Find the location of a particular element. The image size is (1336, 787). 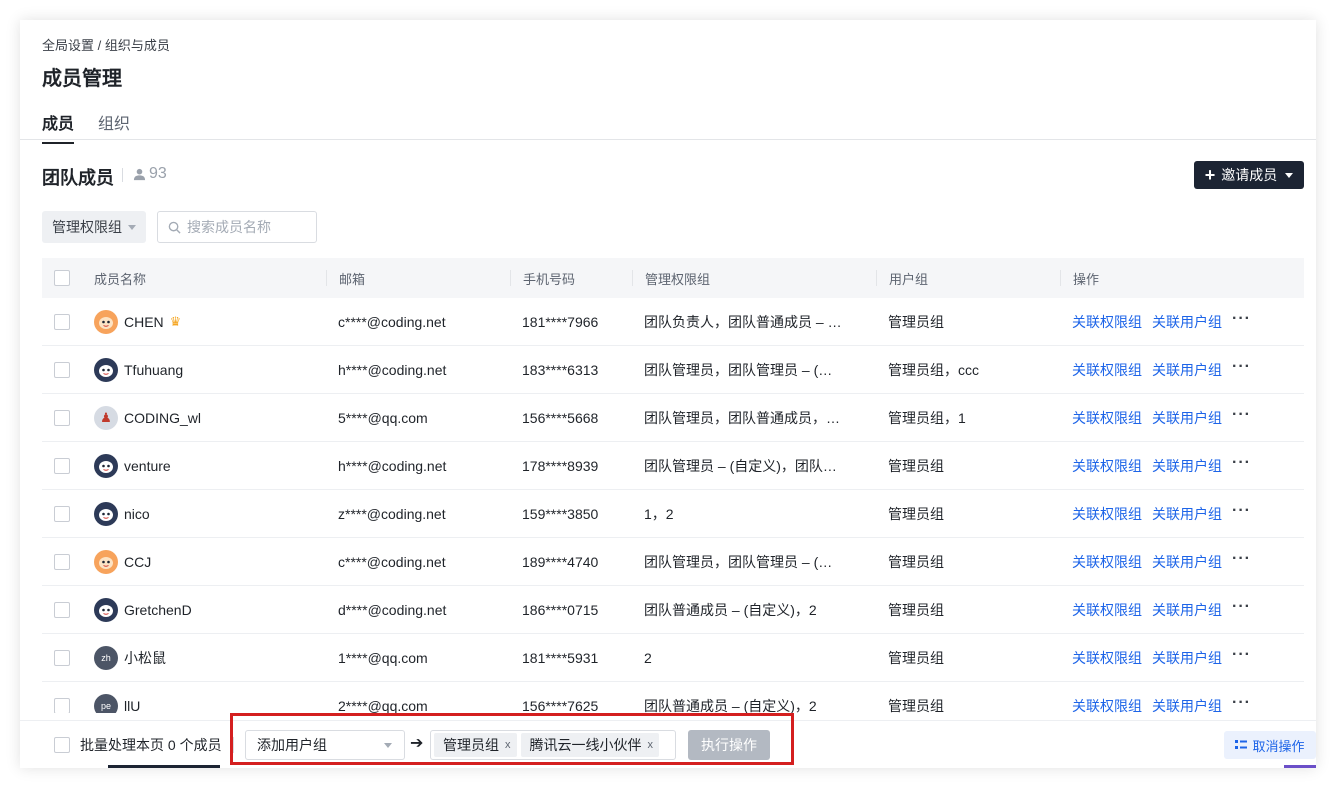

header-select-all is located at coordinates (64, 278).